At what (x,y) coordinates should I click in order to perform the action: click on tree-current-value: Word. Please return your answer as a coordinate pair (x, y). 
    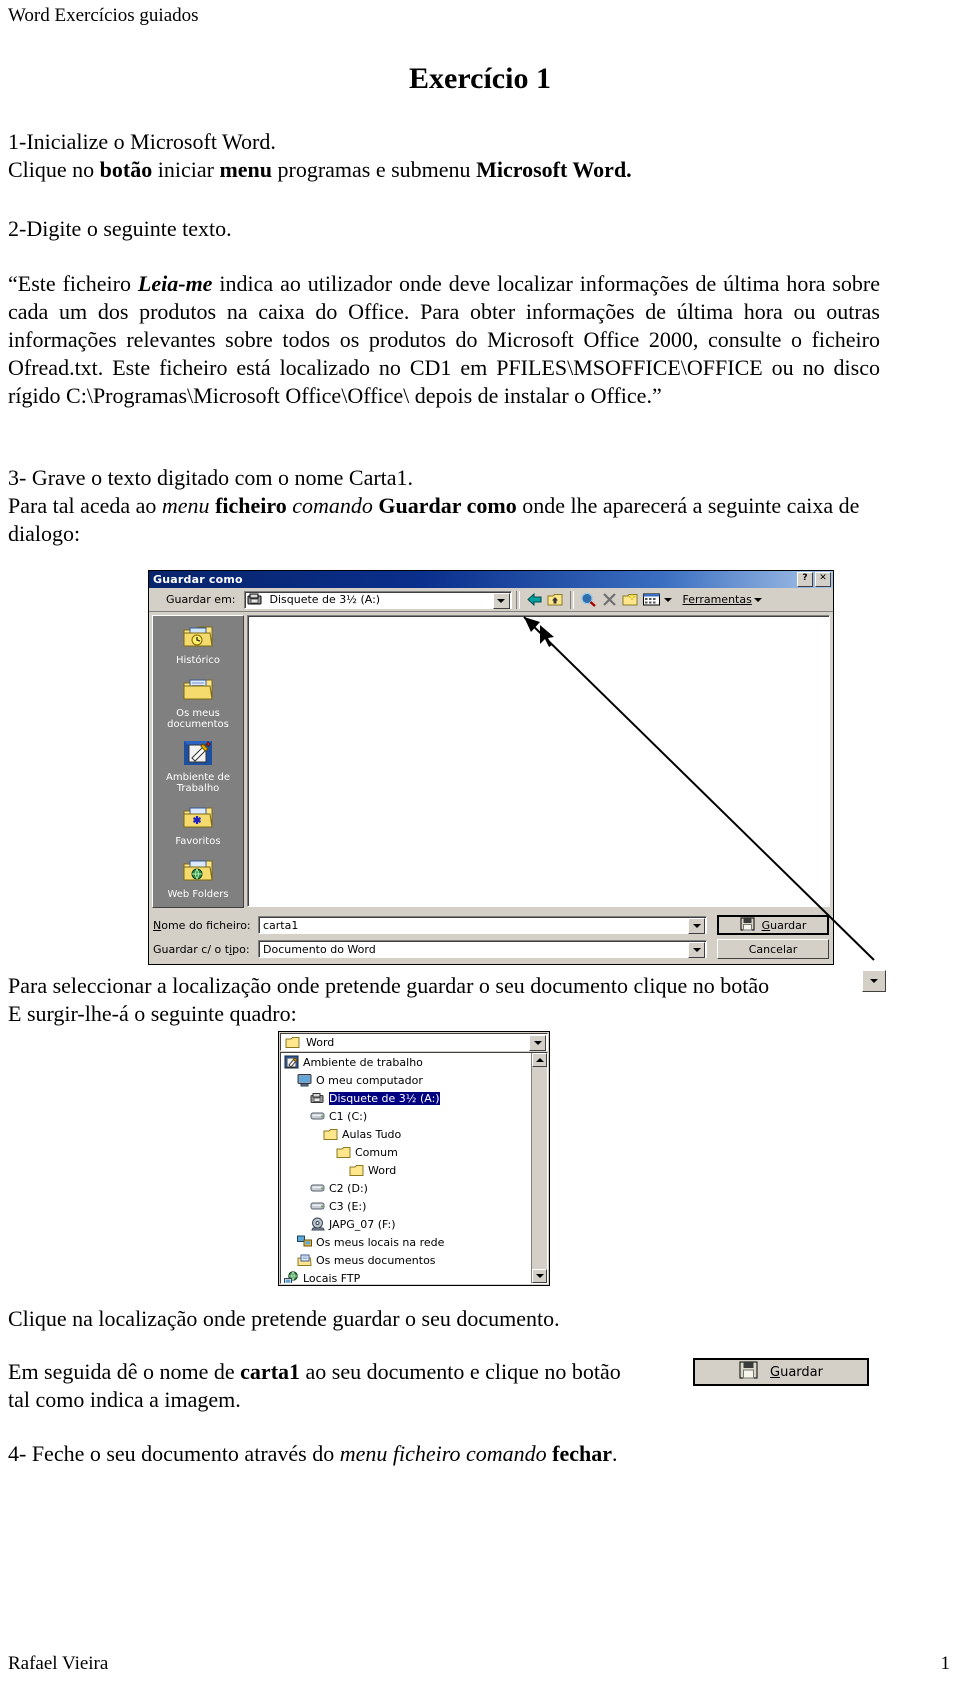
    Looking at the image, I should click on (320, 1042).